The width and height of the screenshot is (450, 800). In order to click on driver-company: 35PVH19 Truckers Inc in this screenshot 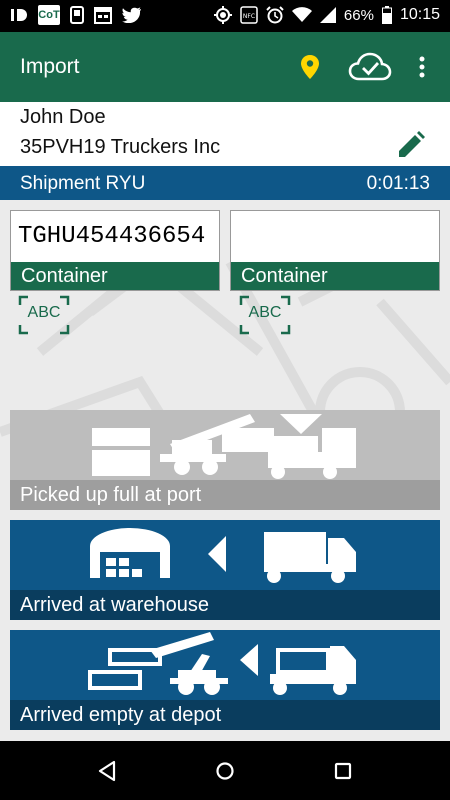, I will do `click(120, 147)`.